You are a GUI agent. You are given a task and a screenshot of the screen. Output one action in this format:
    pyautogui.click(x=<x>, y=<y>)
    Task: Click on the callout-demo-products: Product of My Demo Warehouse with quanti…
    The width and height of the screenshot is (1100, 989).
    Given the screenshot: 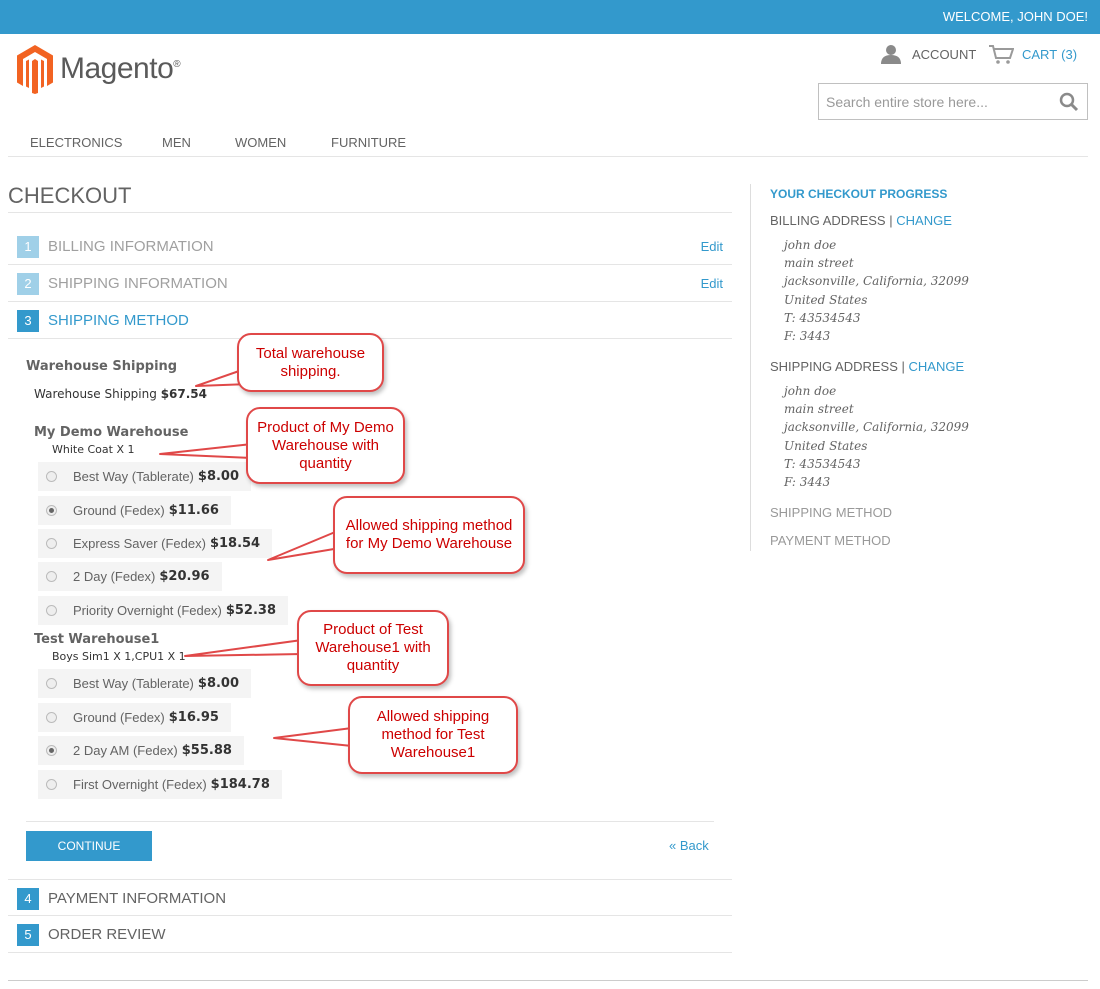 What is the action you would take?
    pyautogui.click(x=325, y=445)
    